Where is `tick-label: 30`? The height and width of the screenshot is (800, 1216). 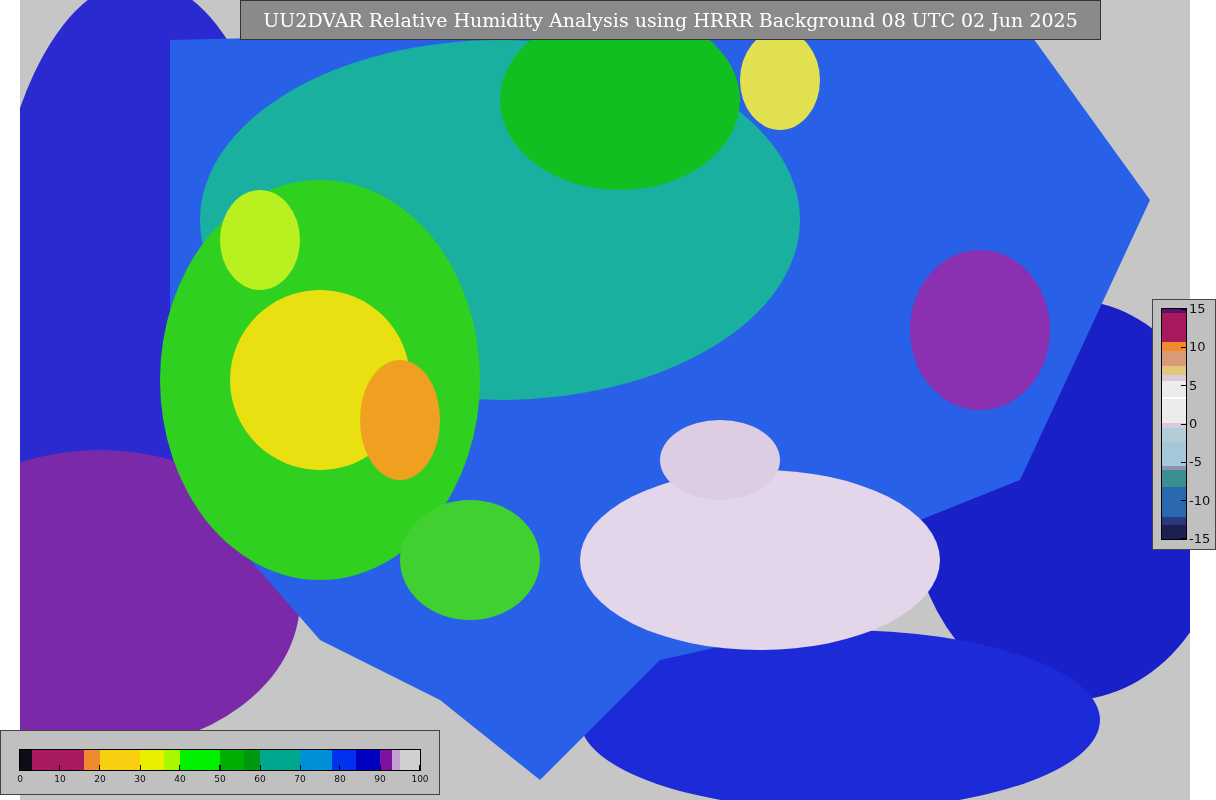 tick-label: 30 is located at coordinates (140, 779).